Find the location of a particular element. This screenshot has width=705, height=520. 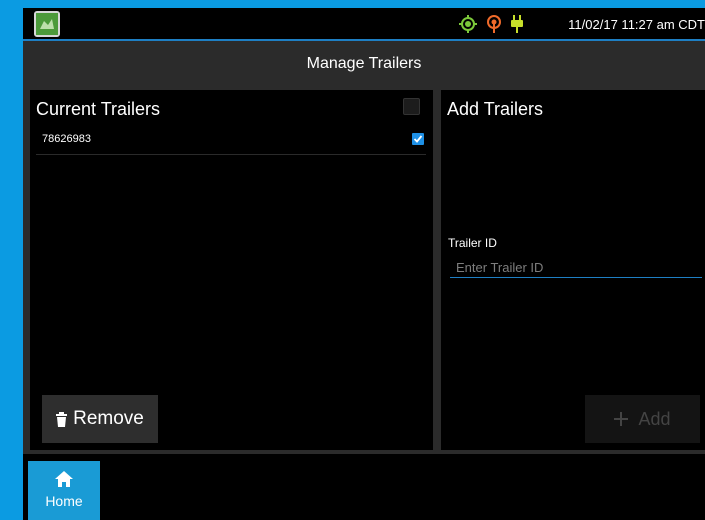

select-all-checkbox is located at coordinates (411, 106).